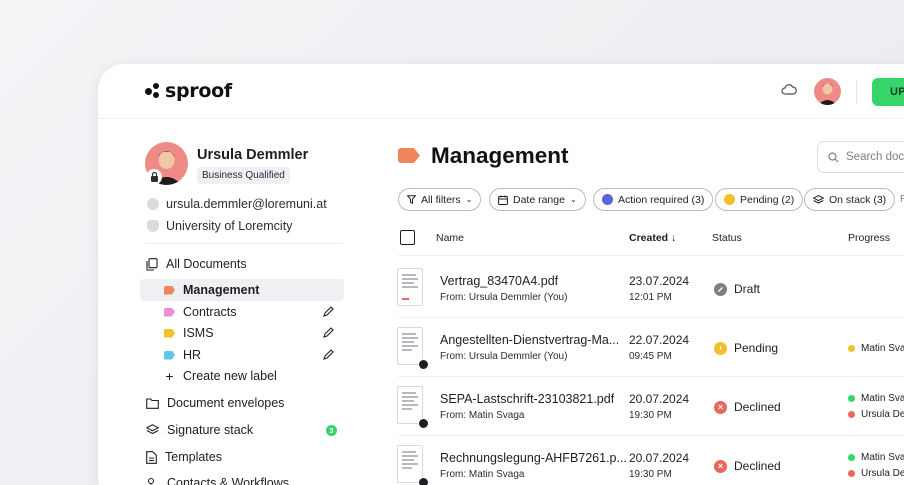  Describe the element at coordinates (767, 199) in the screenshot. I see `chip-label: Pending (2)` at that location.